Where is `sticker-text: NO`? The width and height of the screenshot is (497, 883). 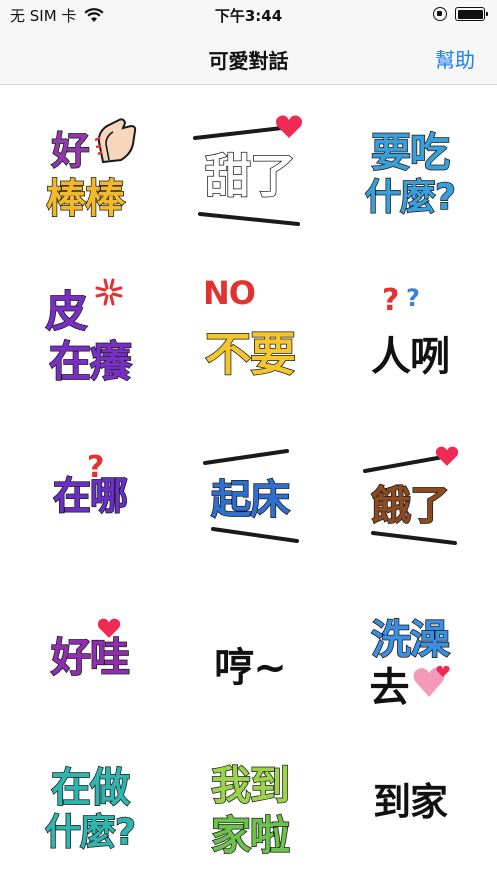 sticker-text: NO is located at coordinates (229, 293).